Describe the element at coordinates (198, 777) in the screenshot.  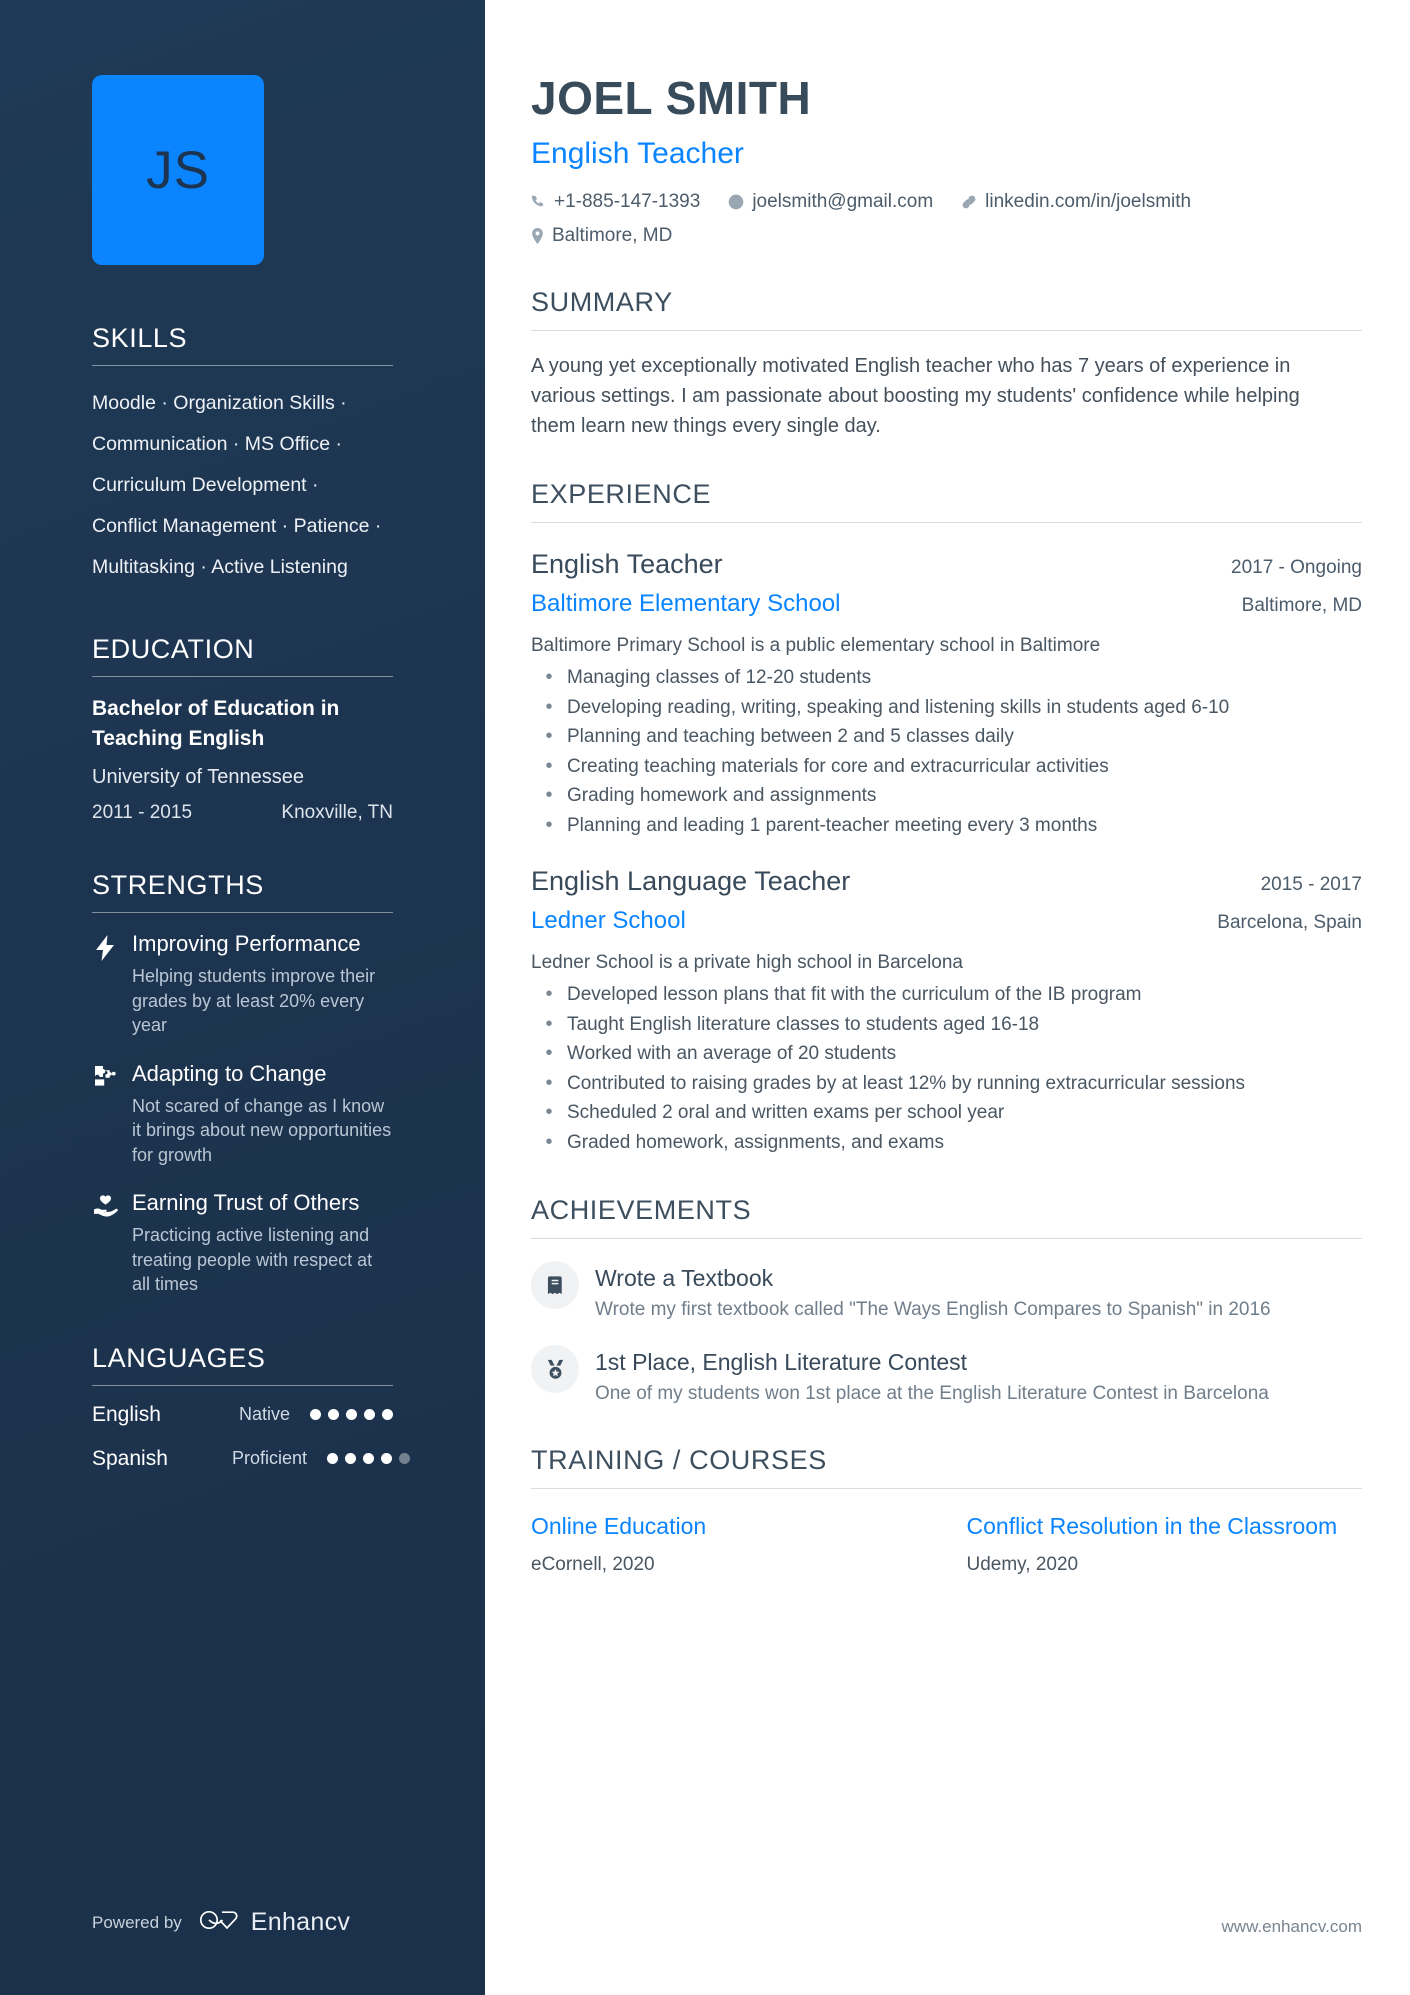
I see `education-school: University of Tennessee` at that location.